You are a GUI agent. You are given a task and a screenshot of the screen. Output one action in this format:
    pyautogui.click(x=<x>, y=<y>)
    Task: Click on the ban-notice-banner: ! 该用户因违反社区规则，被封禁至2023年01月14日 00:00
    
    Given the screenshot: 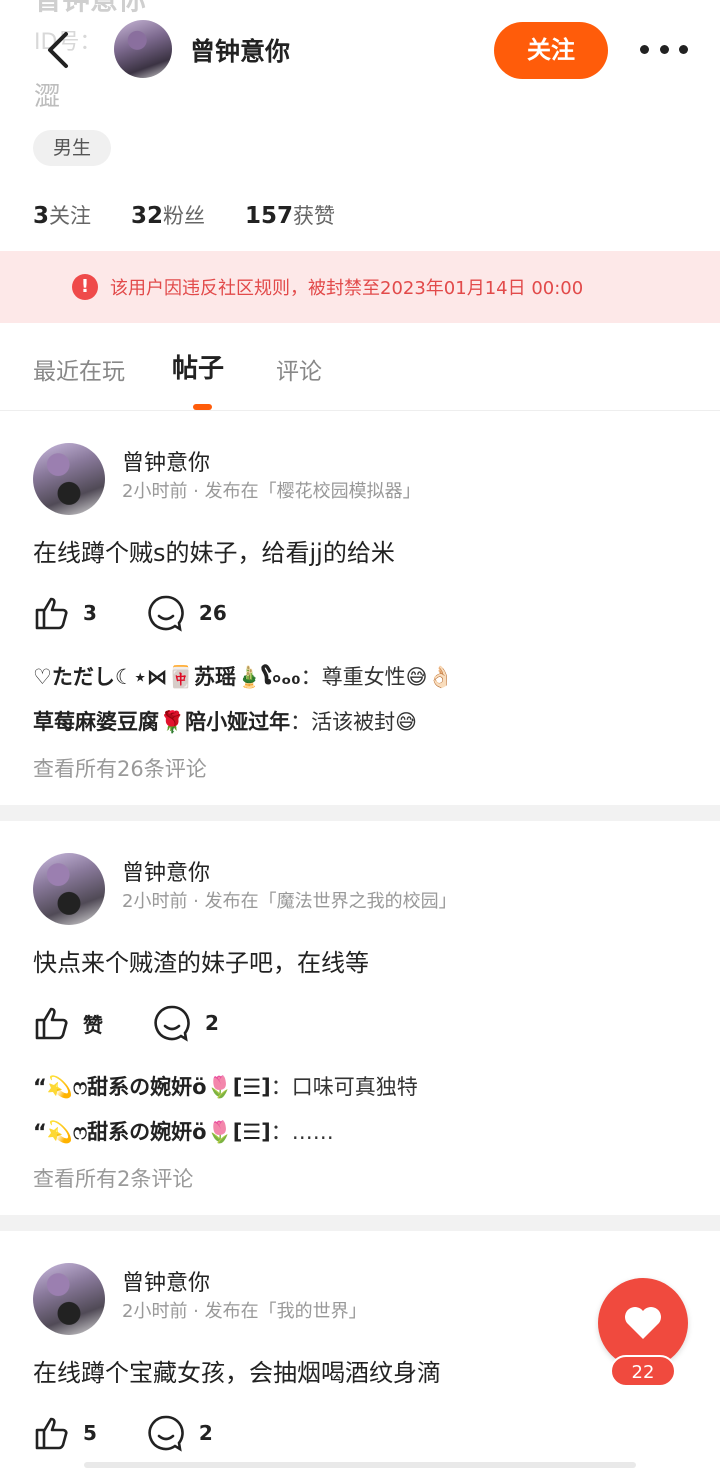 What is the action you would take?
    pyautogui.click(x=360, y=287)
    